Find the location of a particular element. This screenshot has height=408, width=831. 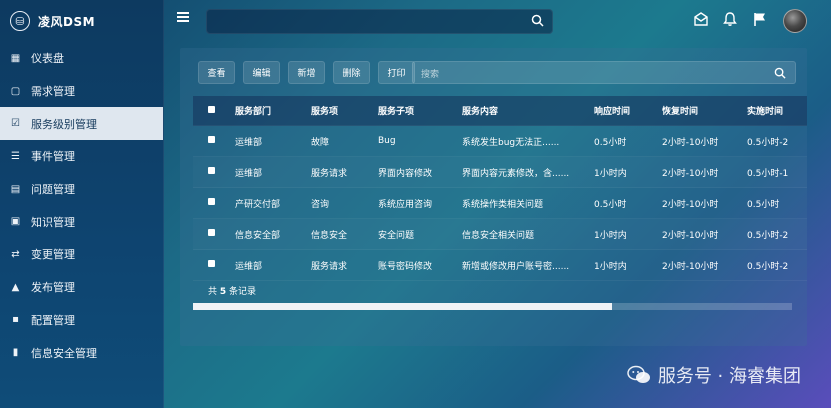

table-row: 产研交付部 咨询 系统应用咨询 系统操作类相关问题 0.5小时 2小时-10小时 0.5小时 is located at coordinates (500, 203).